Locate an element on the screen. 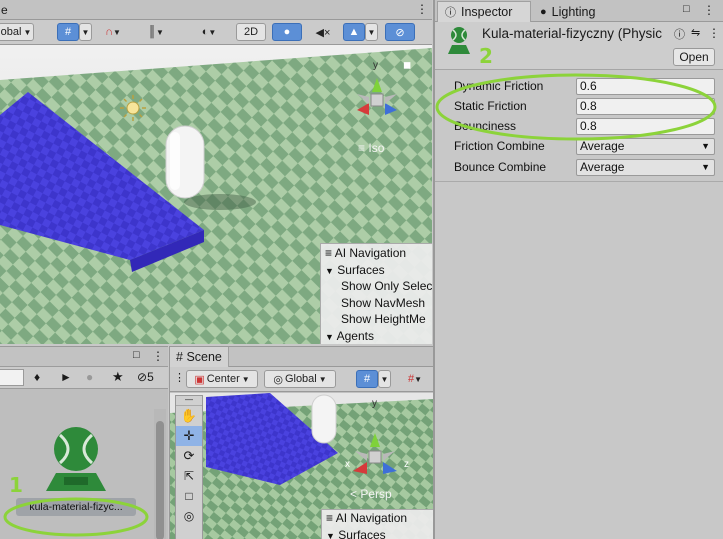 The height and width of the screenshot is (539, 723). lock-icon: ◼ is located at coordinates (407, 65).